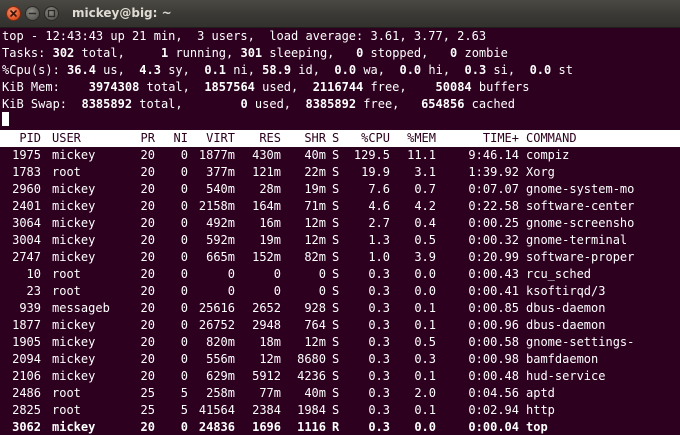  I want to click on cell-res: 28m, so click(270, 189).